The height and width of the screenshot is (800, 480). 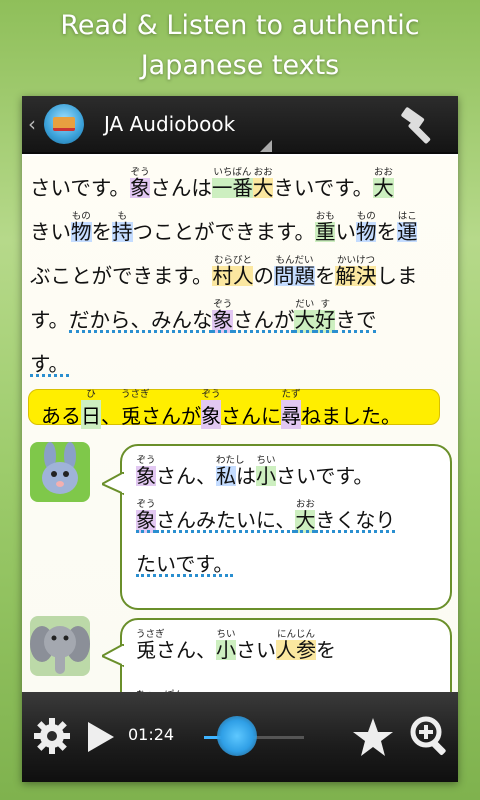 I want to click on ruby-word: 一番 いちばん, so click(x=232, y=182).